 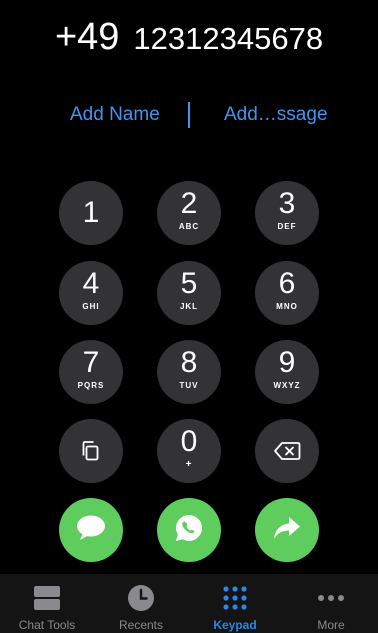 What do you see at coordinates (228, 38) in the screenshot?
I see `phone-number: 12312345678` at bounding box center [228, 38].